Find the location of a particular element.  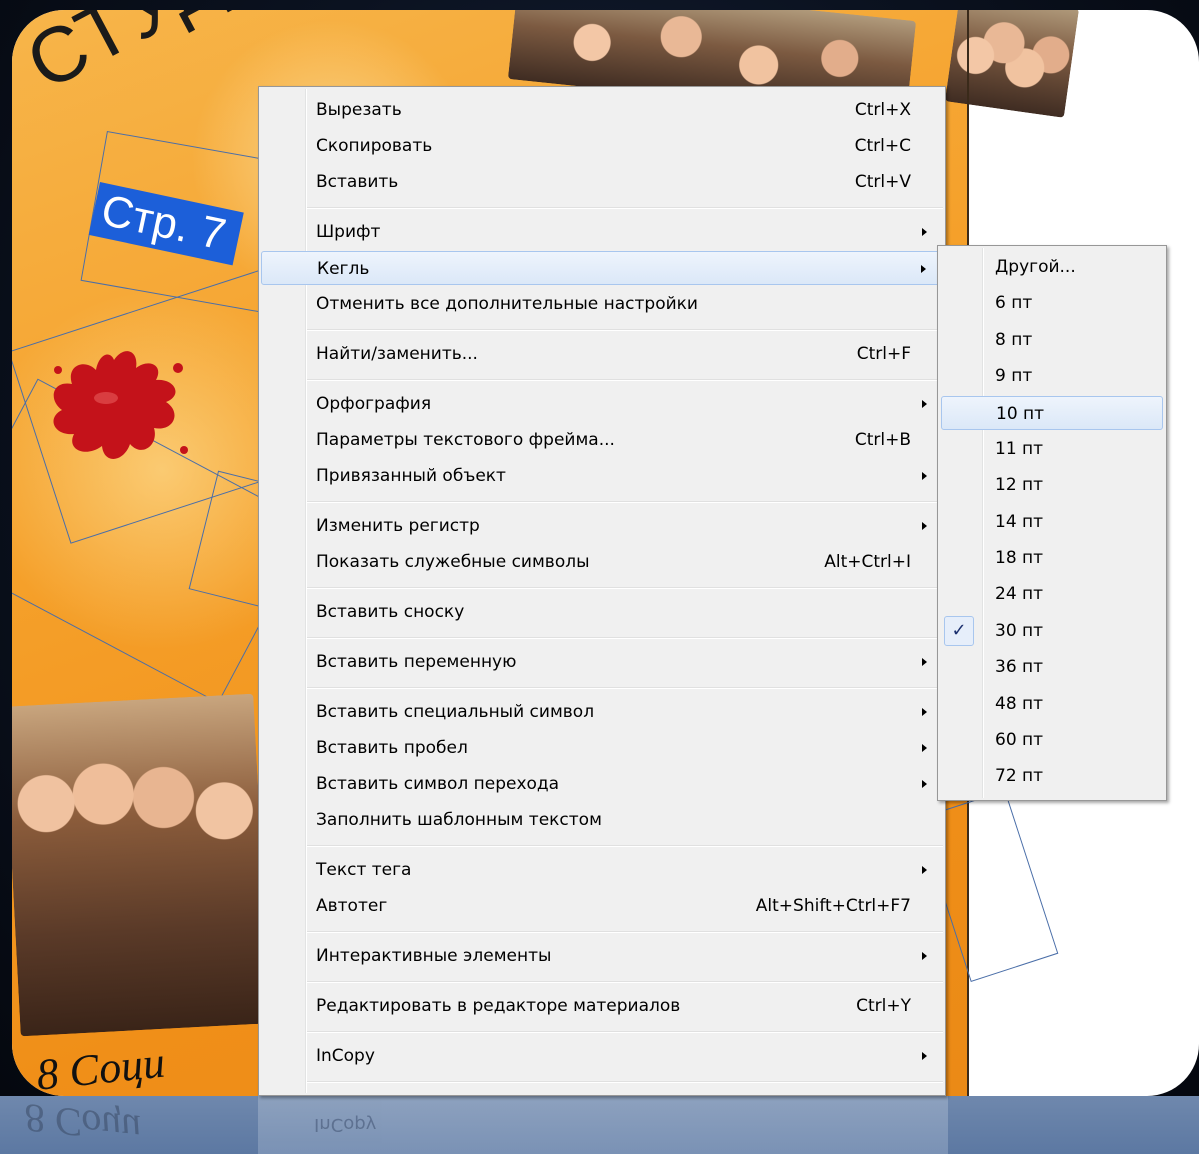

group-photo is located at coordinates (141, 865).